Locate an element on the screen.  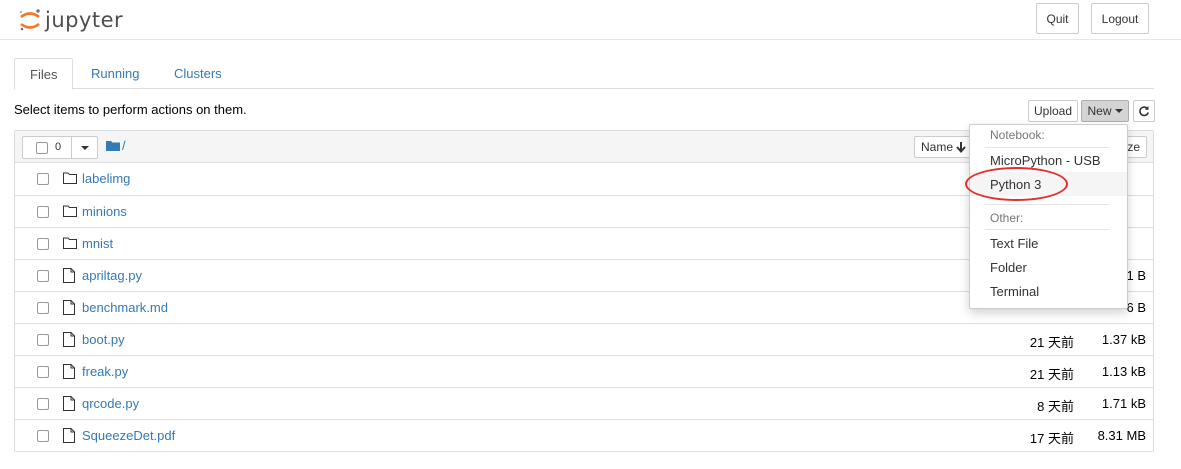
file-name: freak.py is located at coordinates (105, 371).